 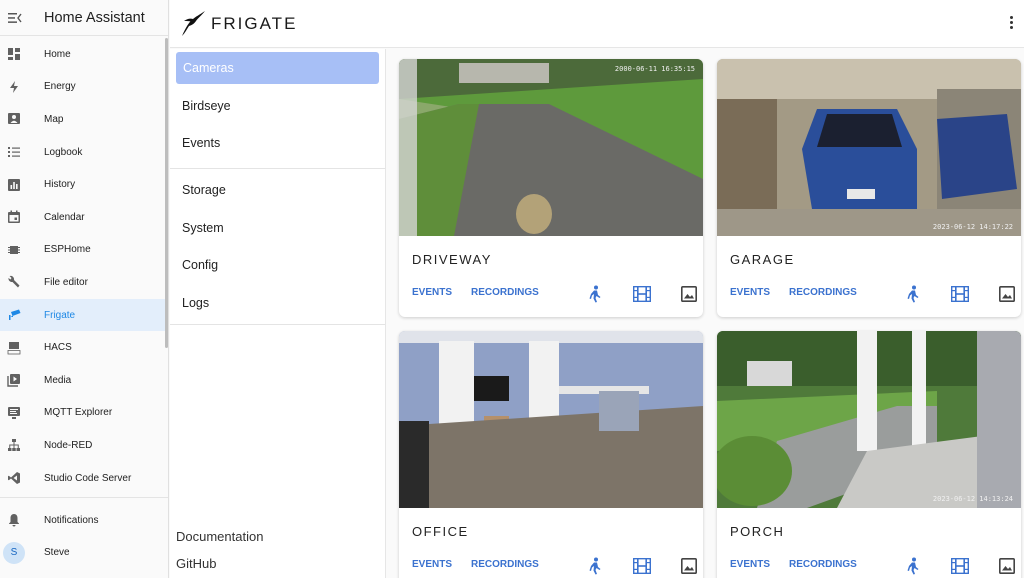 I want to click on nav-system: System, so click(x=277, y=227).